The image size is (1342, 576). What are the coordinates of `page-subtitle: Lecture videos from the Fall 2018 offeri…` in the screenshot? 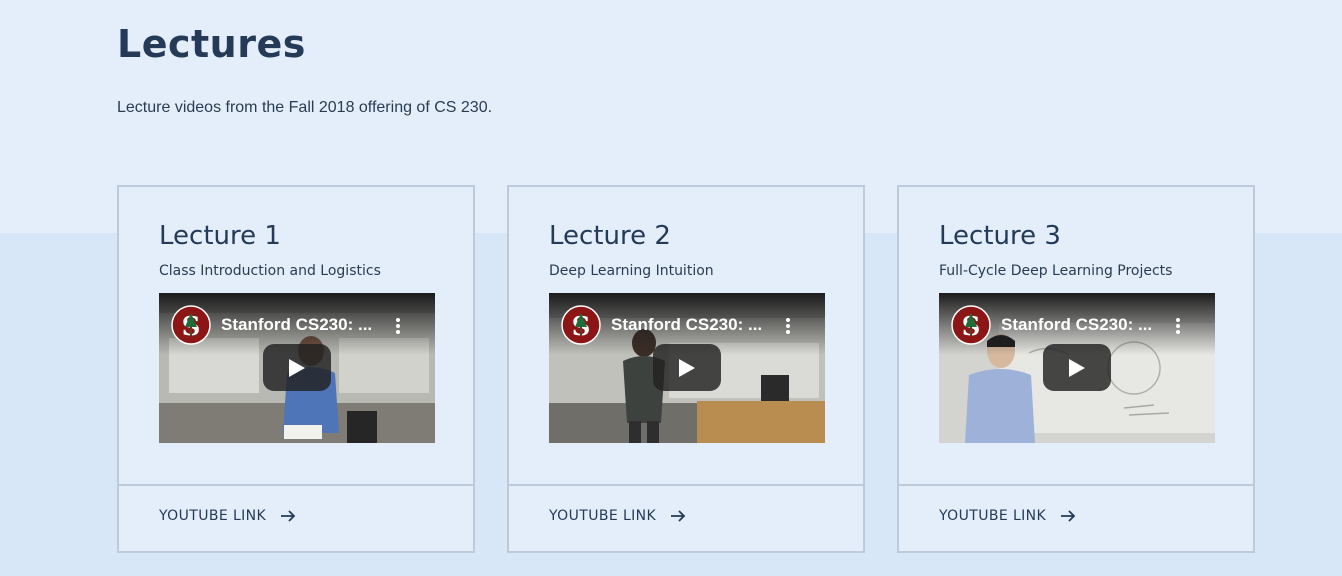 It's located at (305, 107).